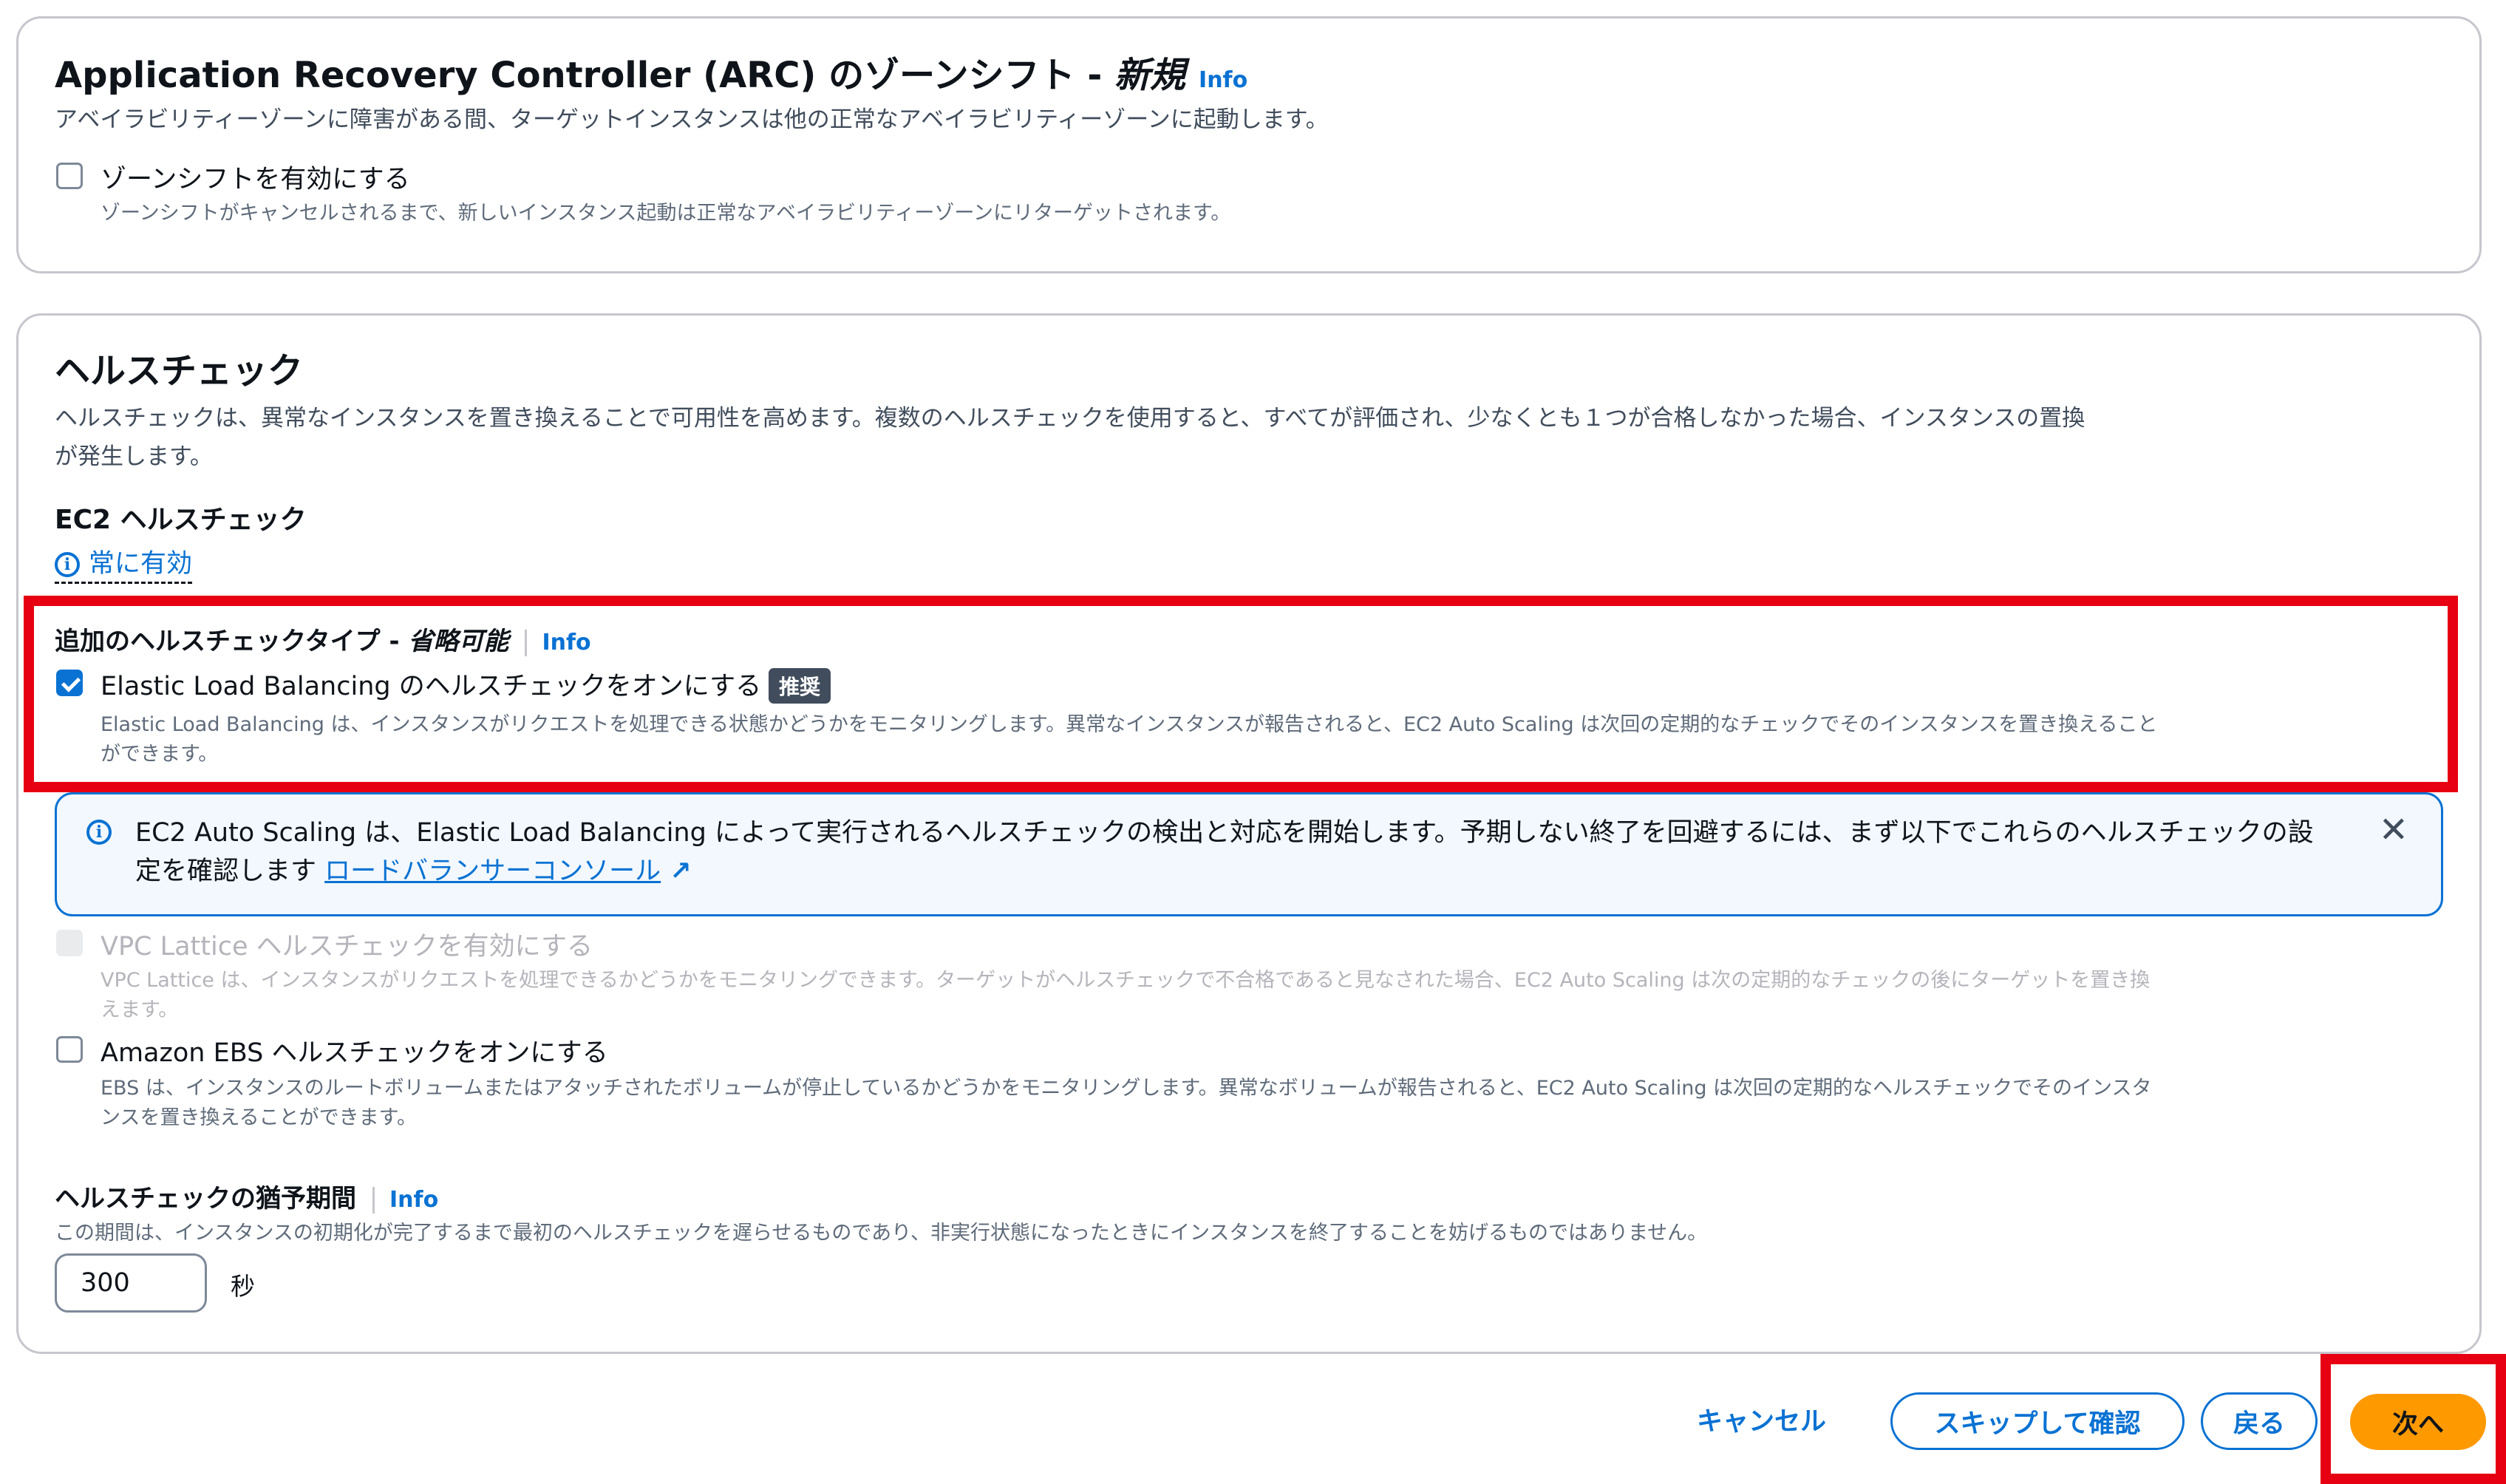 The width and height of the screenshot is (2506, 1484). I want to click on cancel-button: キャンセル, so click(1762, 1419).